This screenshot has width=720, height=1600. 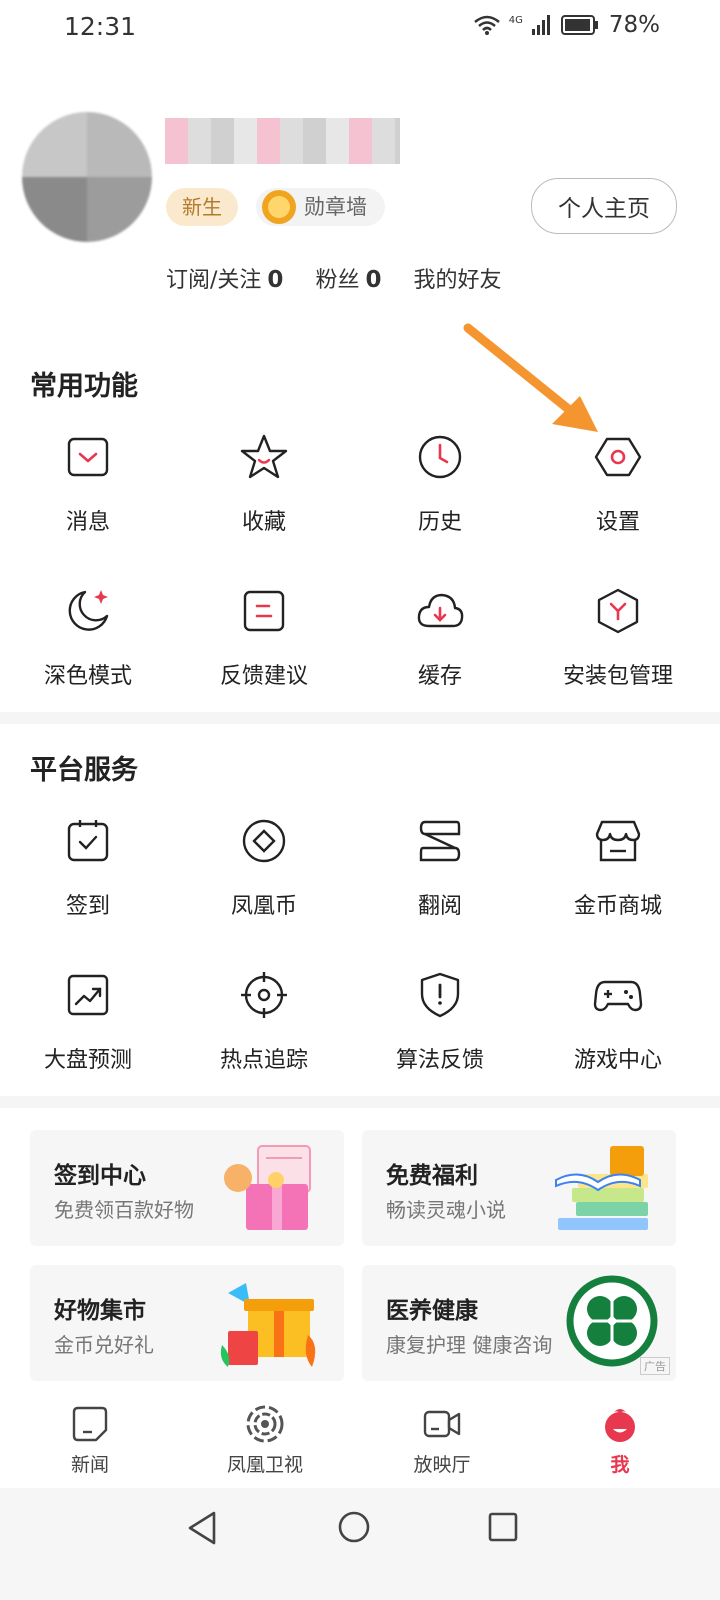 I want to click on profile-stats: 订阅/关注 0 粉丝 0 我的好友, so click(x=349, y=278).